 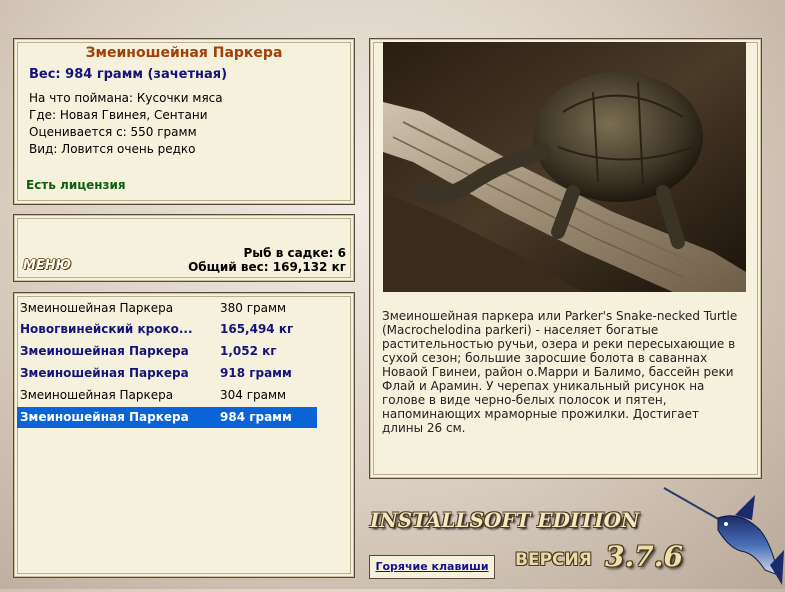 I want to click on catch-weight: 165,494 кг, so click(x=257, y=329).